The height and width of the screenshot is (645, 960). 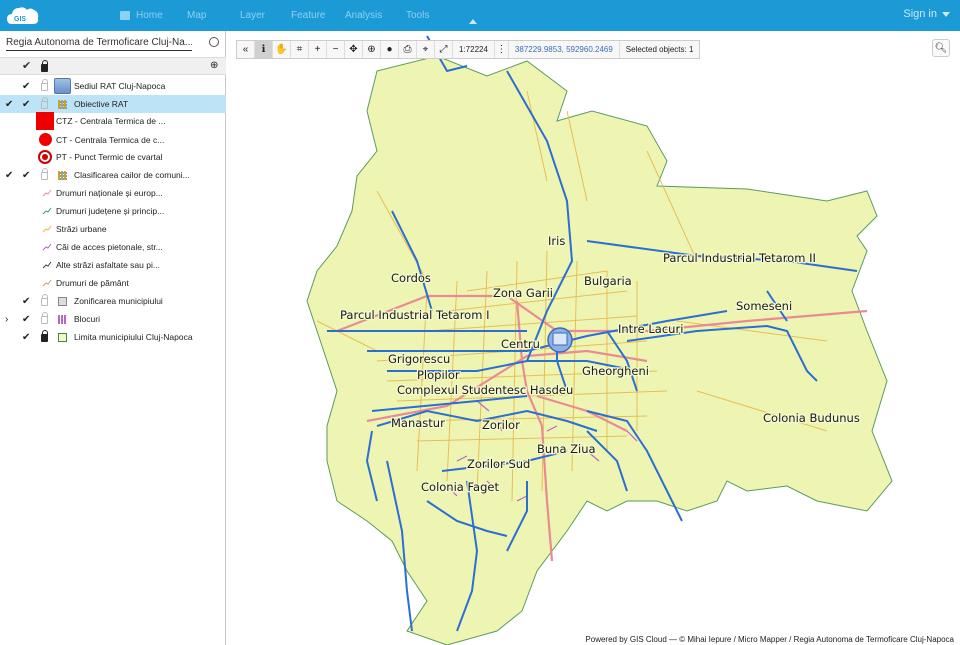 I want to click on legend-item-pt: PT - Punct Termic de cvartal, so click(x=113, y=157).